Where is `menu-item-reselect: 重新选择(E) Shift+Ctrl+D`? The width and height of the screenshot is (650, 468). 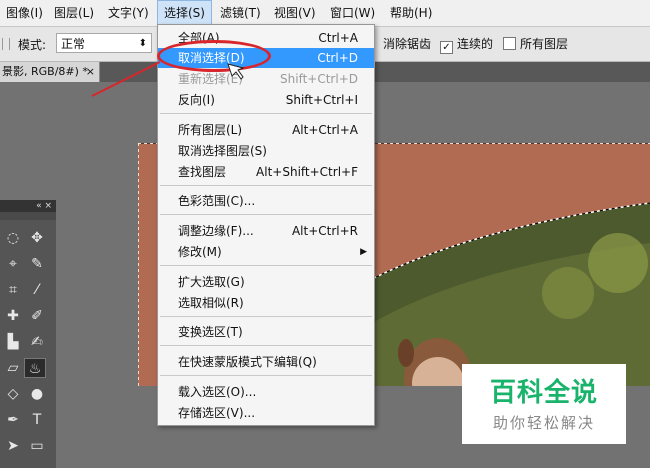
menu-item-reselect: 重新选择(E) Shift+Ctrl+D is located at coordinates (266, 79).